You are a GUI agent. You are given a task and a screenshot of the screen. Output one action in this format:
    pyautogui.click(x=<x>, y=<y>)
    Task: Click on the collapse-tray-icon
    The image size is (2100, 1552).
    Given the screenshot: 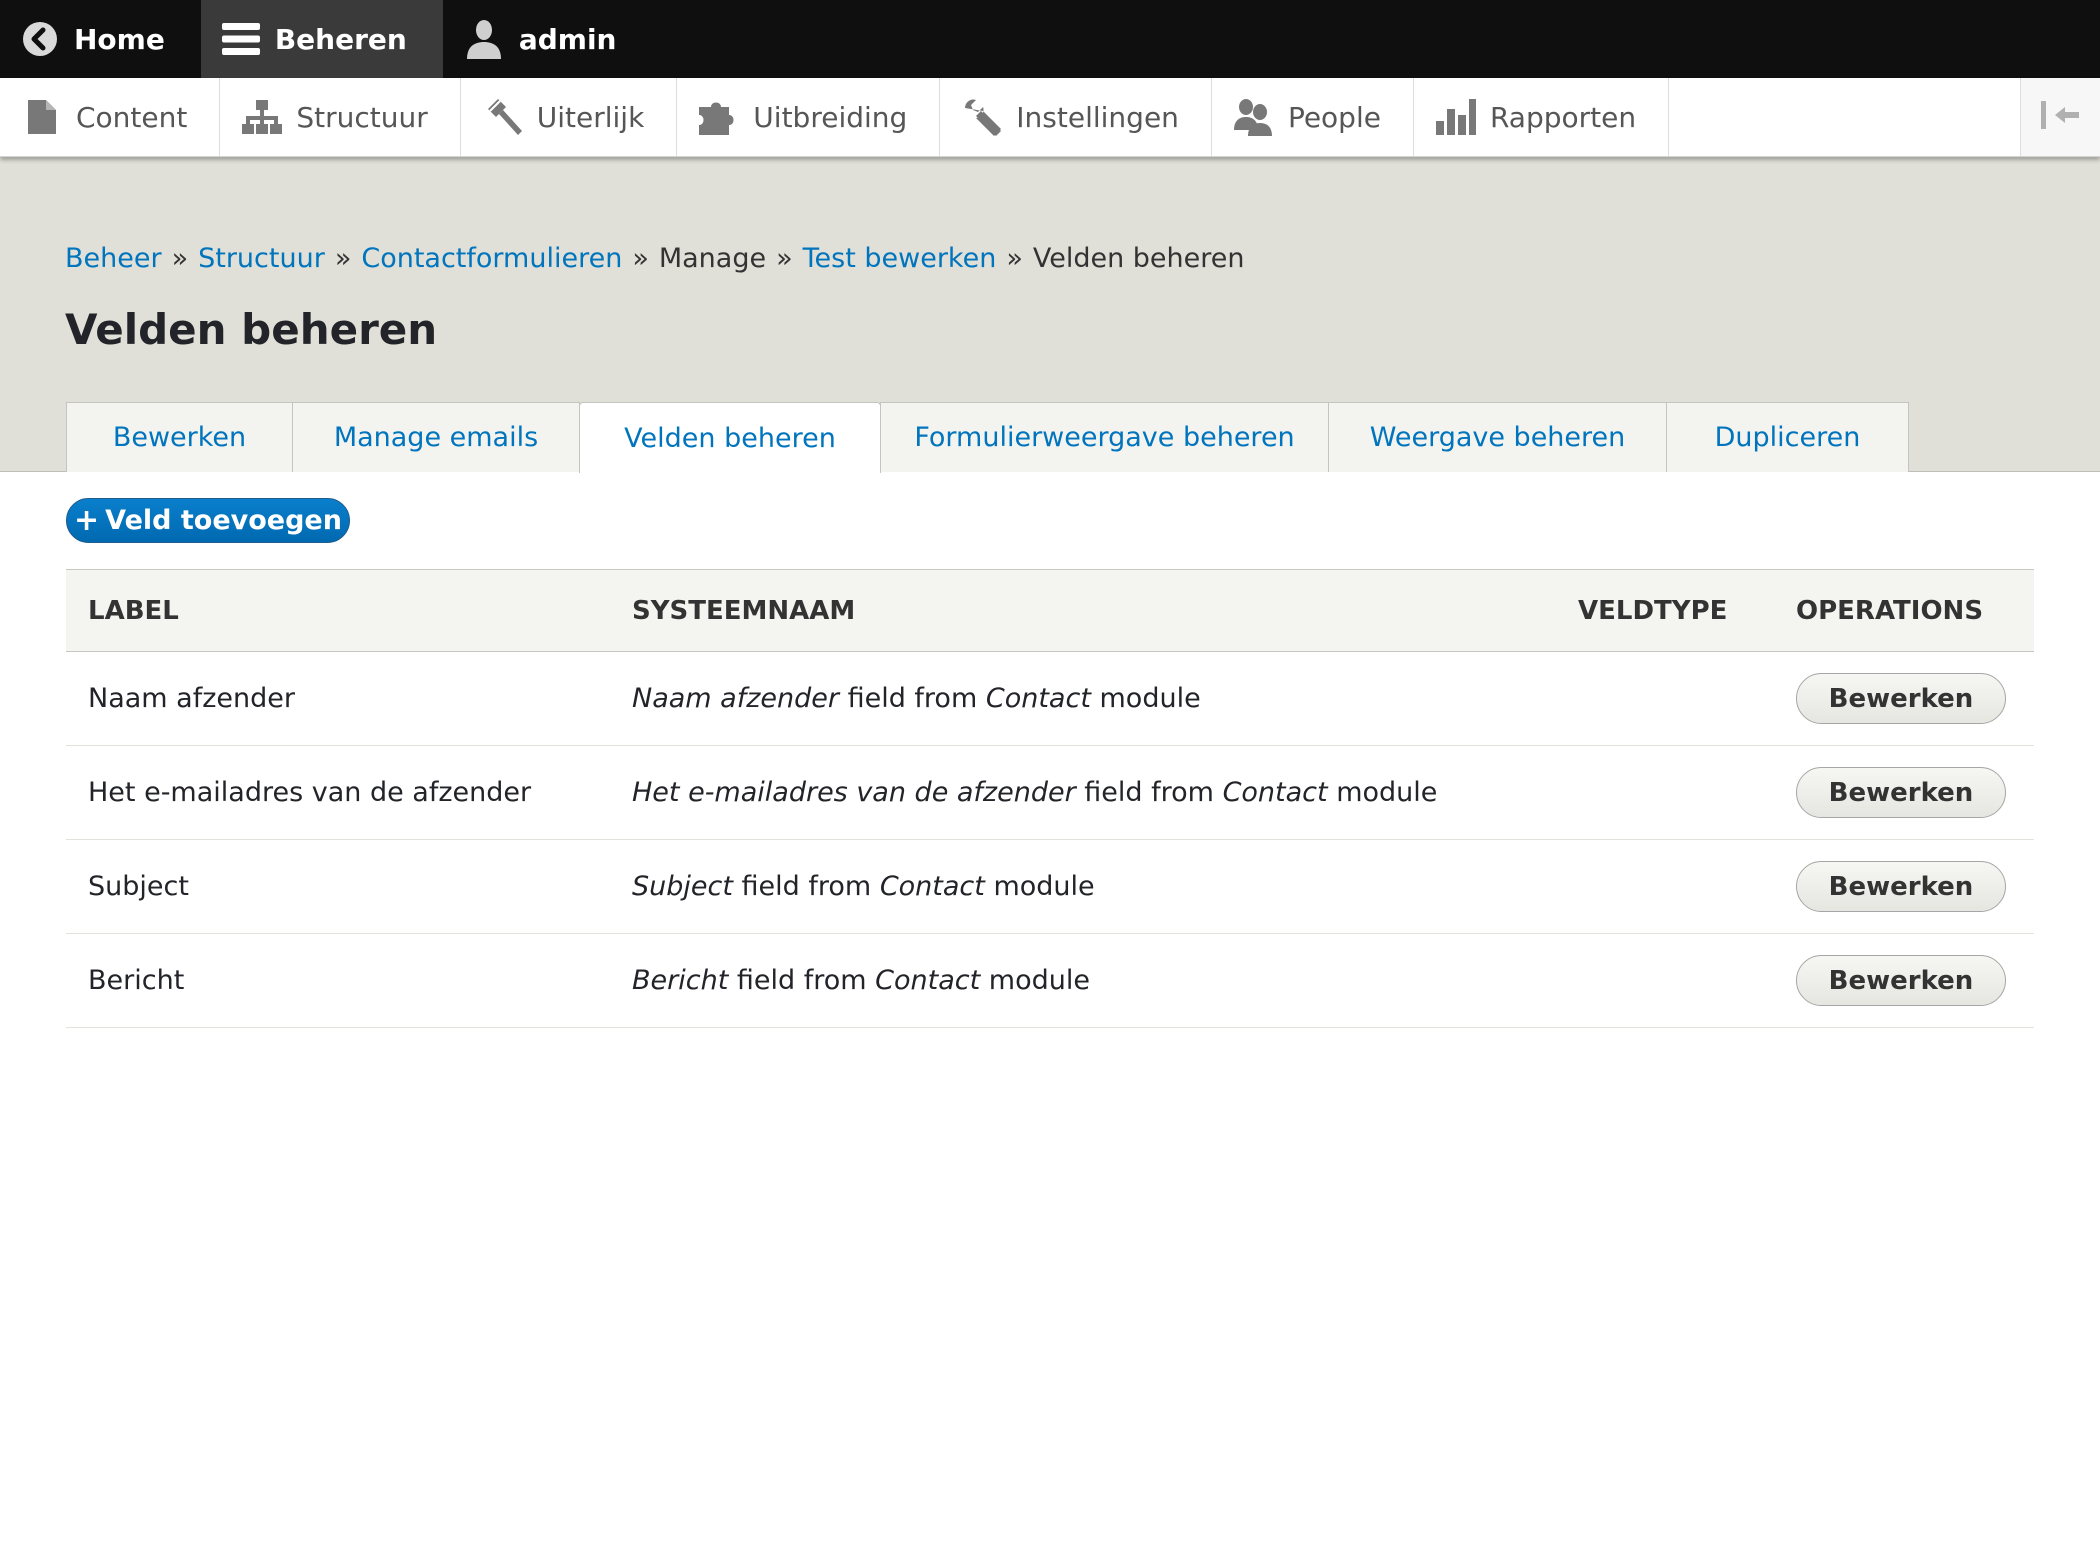 What is the action you would take?
    pyautogui.click(x=2060, y=117)
    